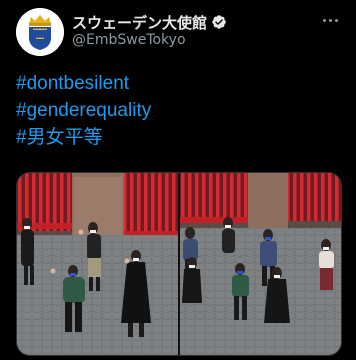  Describe the element at coordinates (219, 22) in the screenshot. I see `verified-badge-icon` at that location.